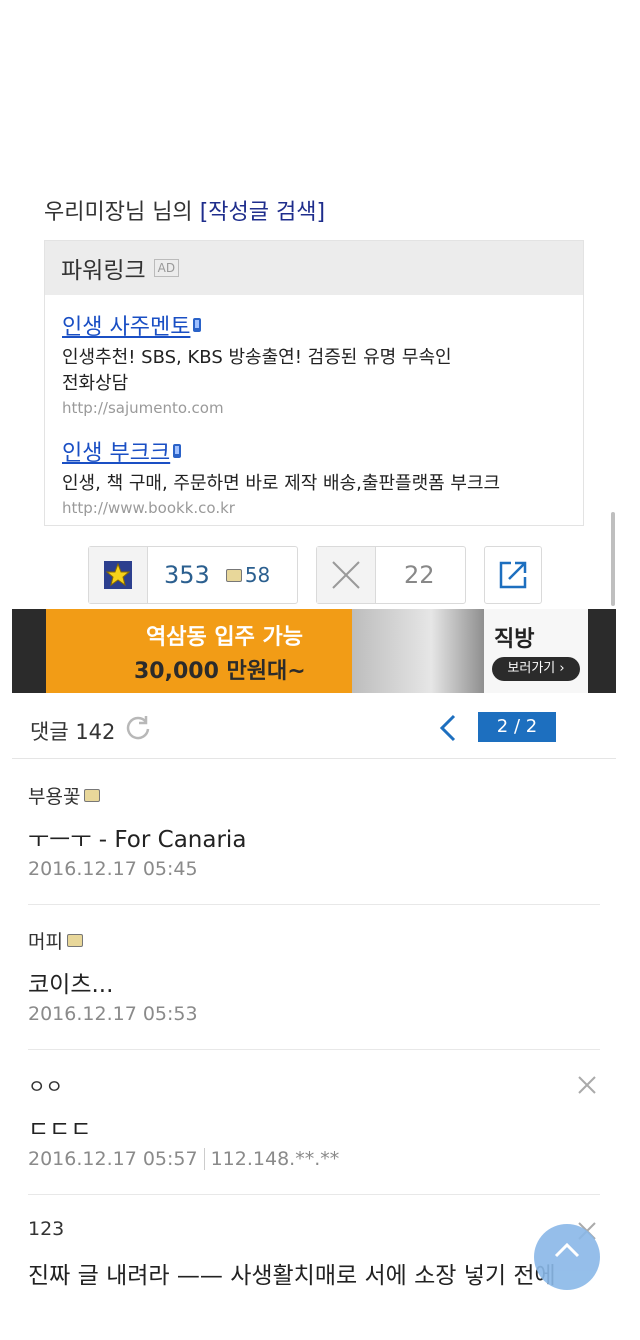 This screenshot has width=640, height=1340. I want to click on comment-date: 2016.12.17 05:53, so click(113, 1014).